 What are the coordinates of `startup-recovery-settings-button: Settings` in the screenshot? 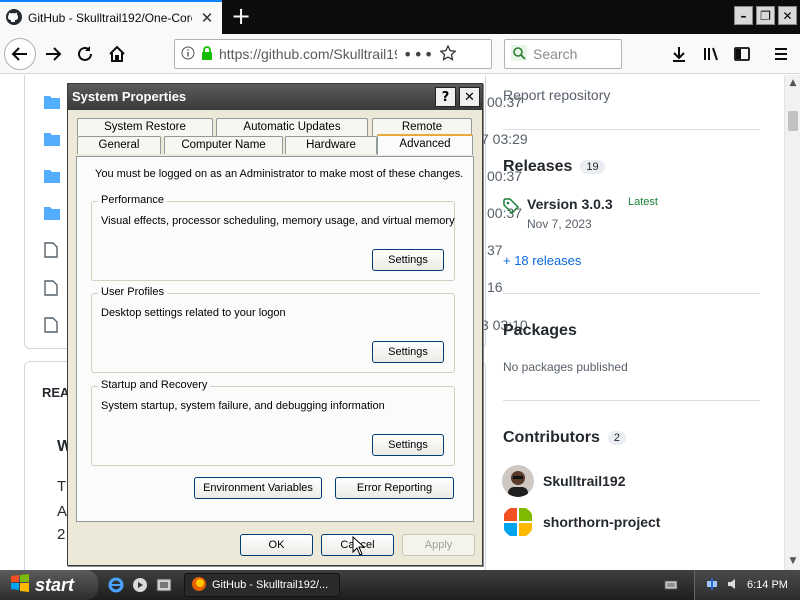 It's located at (408, 445).